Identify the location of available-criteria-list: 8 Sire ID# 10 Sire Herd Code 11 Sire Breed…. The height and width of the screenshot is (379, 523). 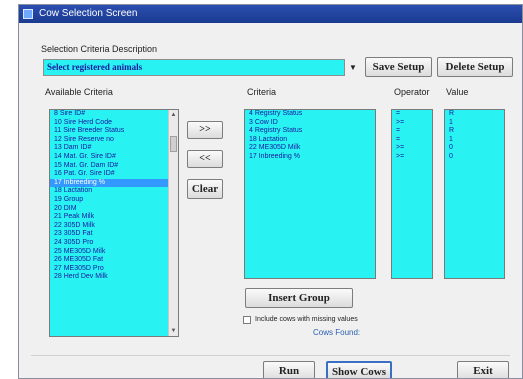
(114, 223).